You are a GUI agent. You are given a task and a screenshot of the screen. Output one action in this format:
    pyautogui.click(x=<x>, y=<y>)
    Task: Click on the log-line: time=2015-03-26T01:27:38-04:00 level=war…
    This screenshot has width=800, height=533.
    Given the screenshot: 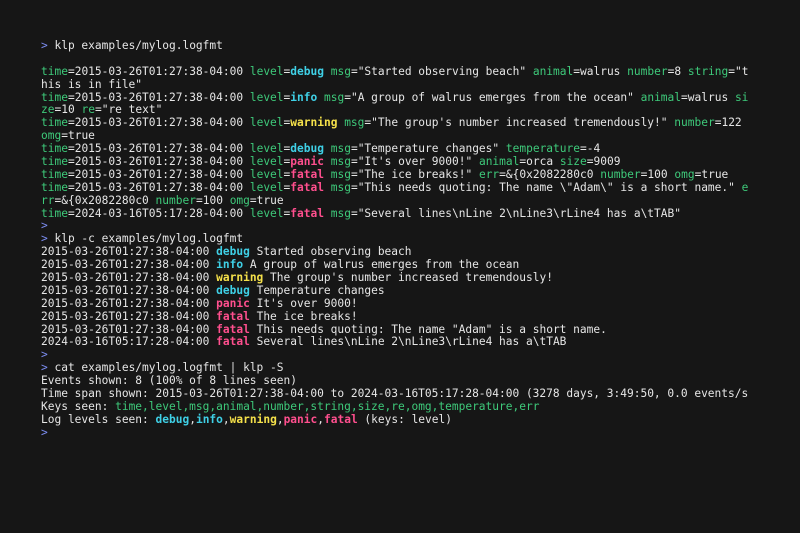 What is the action you would take?
    pyautogui.click(x=391, y=123)
    